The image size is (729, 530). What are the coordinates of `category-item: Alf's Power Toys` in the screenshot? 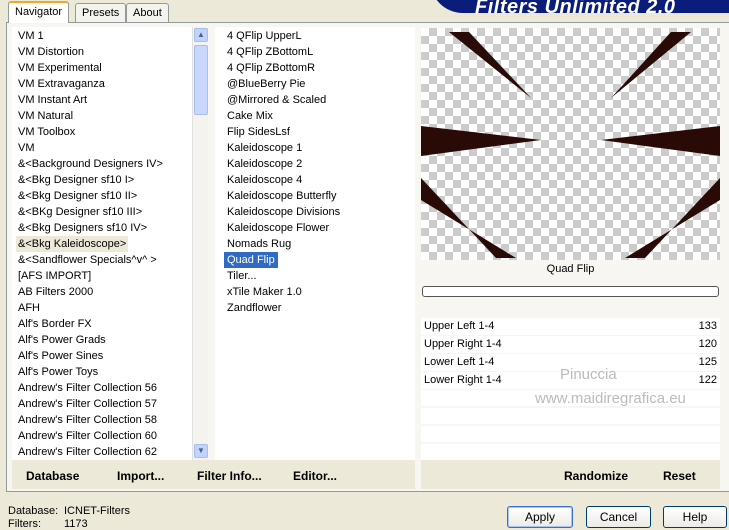 It's located at (58, 372).